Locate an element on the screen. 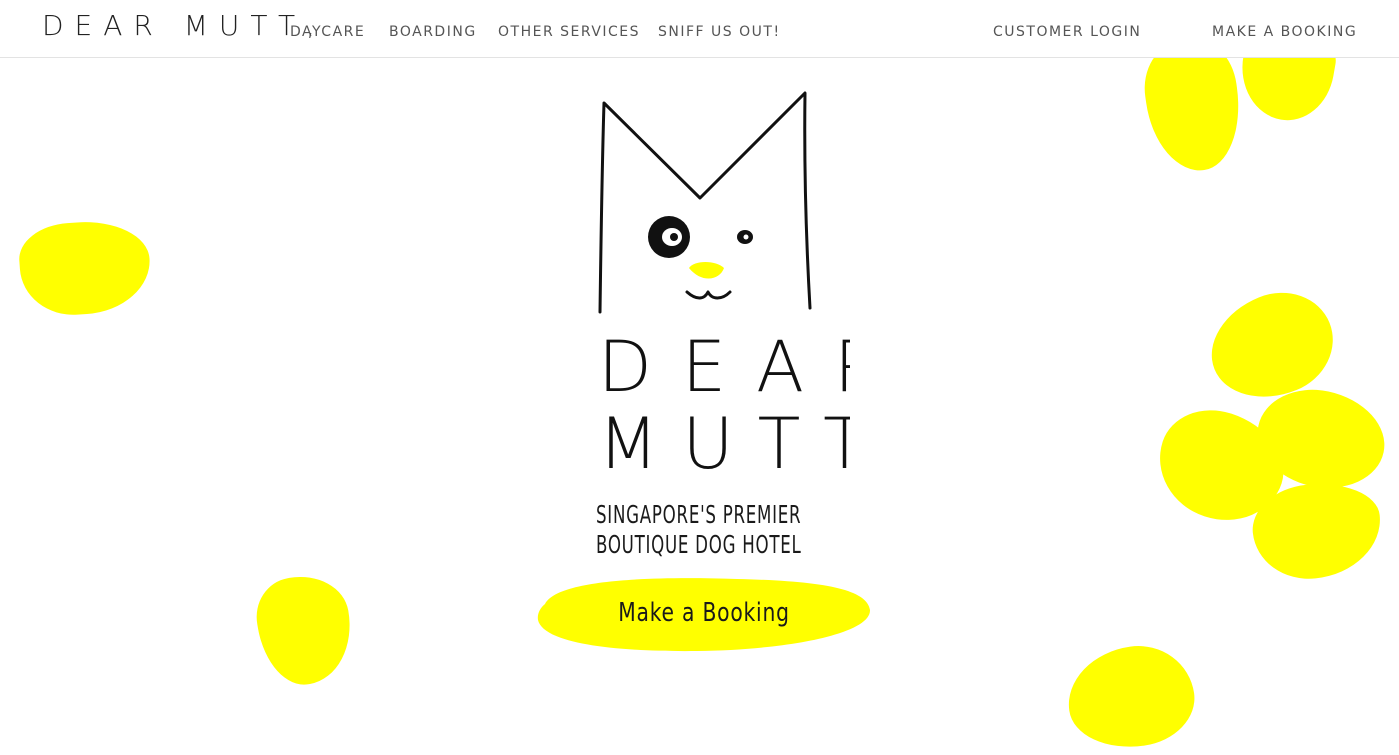 The width and height of the screenshot is (1399, 755). cta-label: Make a Booking is located at coordinates (704, 613).